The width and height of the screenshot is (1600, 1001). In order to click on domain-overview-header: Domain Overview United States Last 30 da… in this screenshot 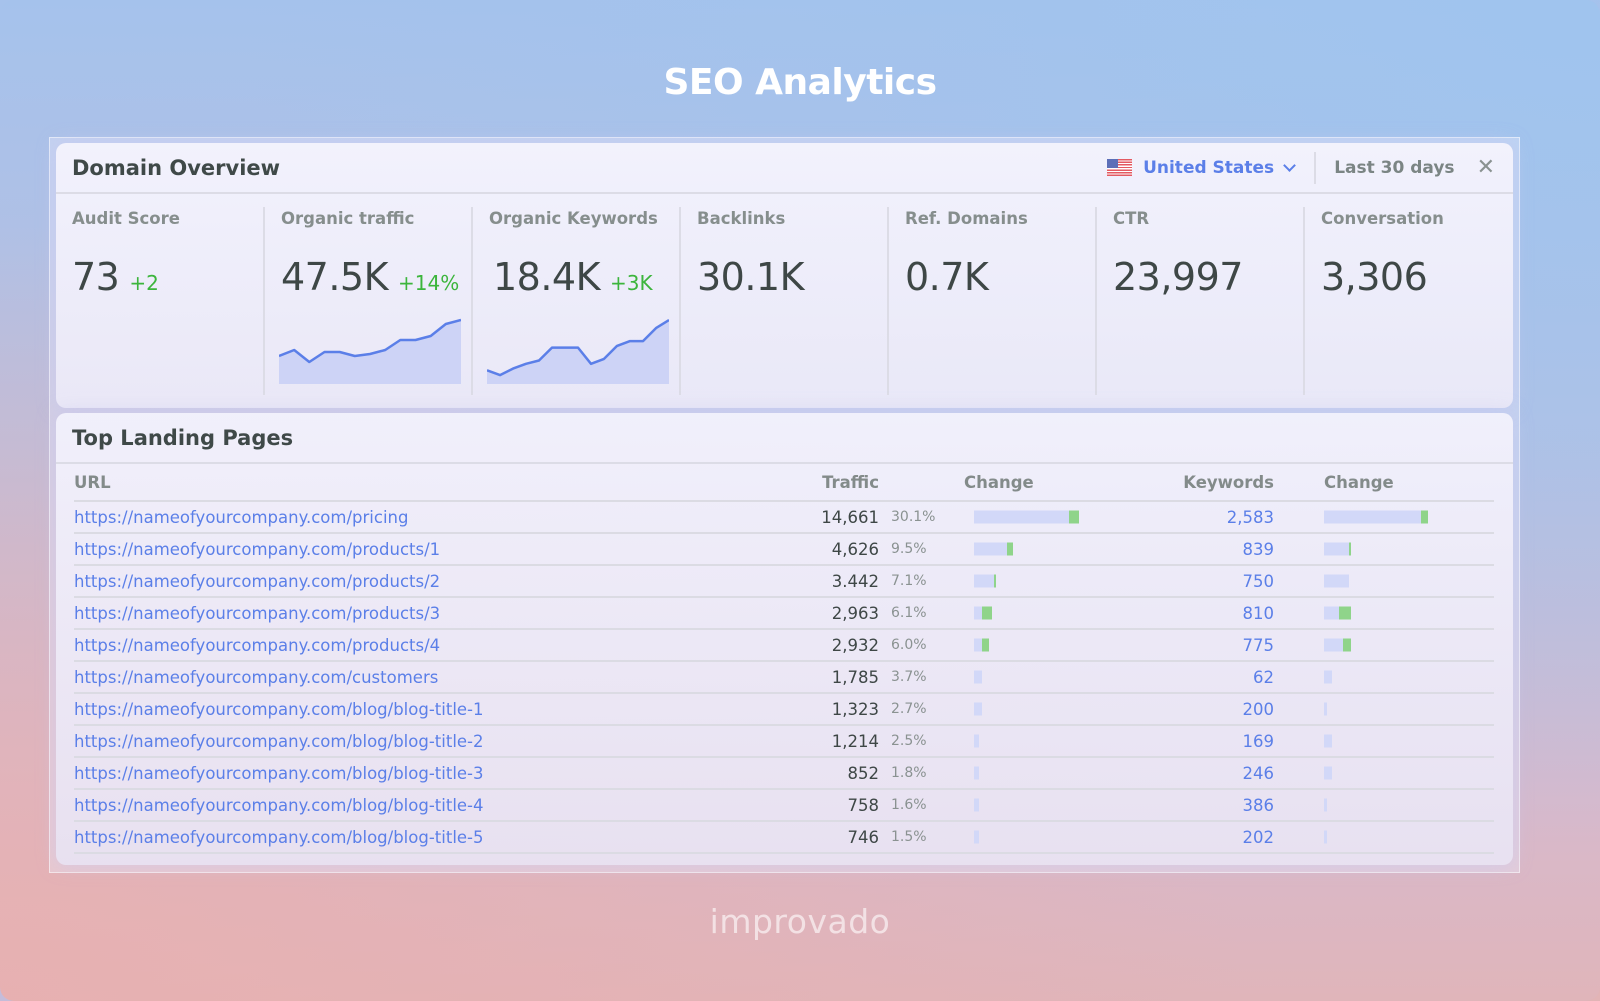, I will do `click(784, 168)`.